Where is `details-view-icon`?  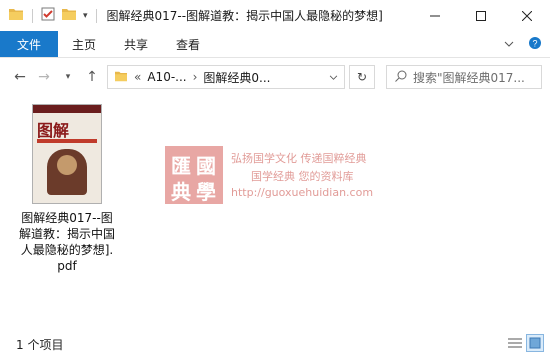
details-view-icon is located at coordinates (515, 343).